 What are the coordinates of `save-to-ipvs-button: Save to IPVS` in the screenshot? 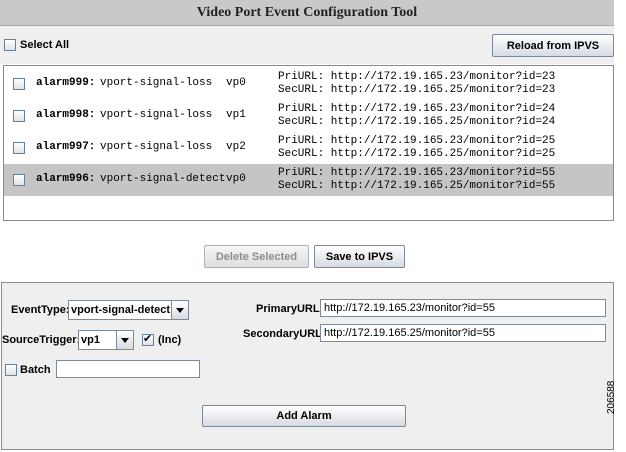 It's located at (359, 256).